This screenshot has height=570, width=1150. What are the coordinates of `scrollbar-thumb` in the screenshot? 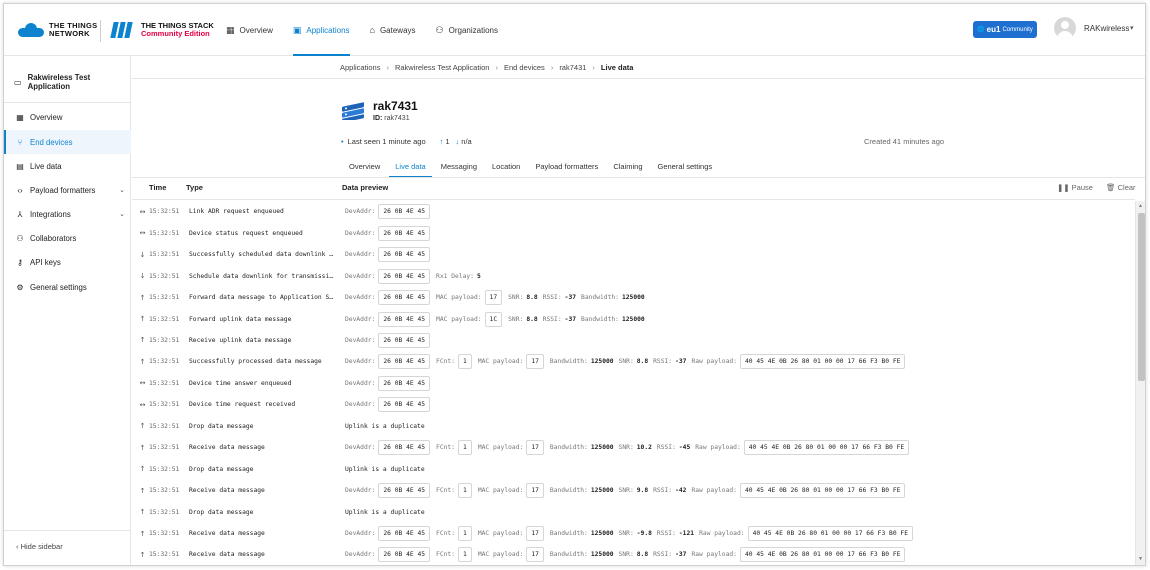 It's located at (1141, 297).